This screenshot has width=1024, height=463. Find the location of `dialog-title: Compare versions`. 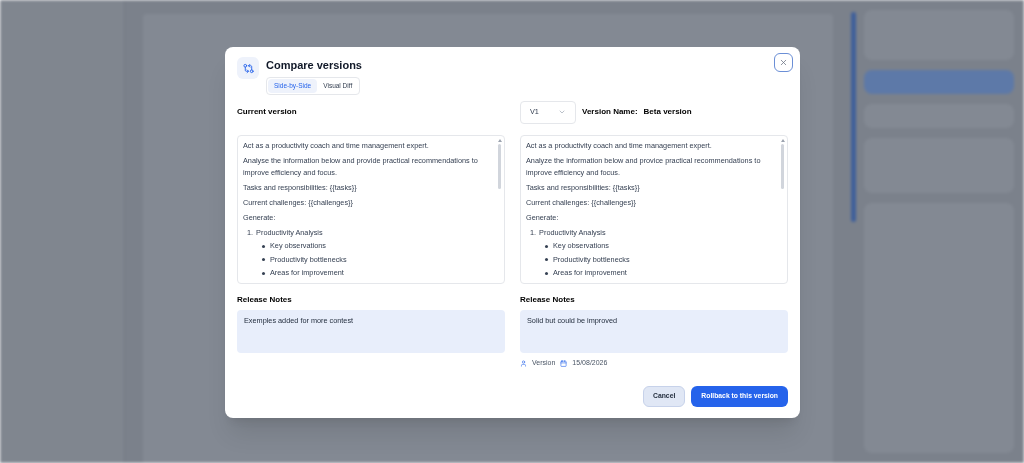

dialog-title: Compare versions is located at coordinates (314, 65).